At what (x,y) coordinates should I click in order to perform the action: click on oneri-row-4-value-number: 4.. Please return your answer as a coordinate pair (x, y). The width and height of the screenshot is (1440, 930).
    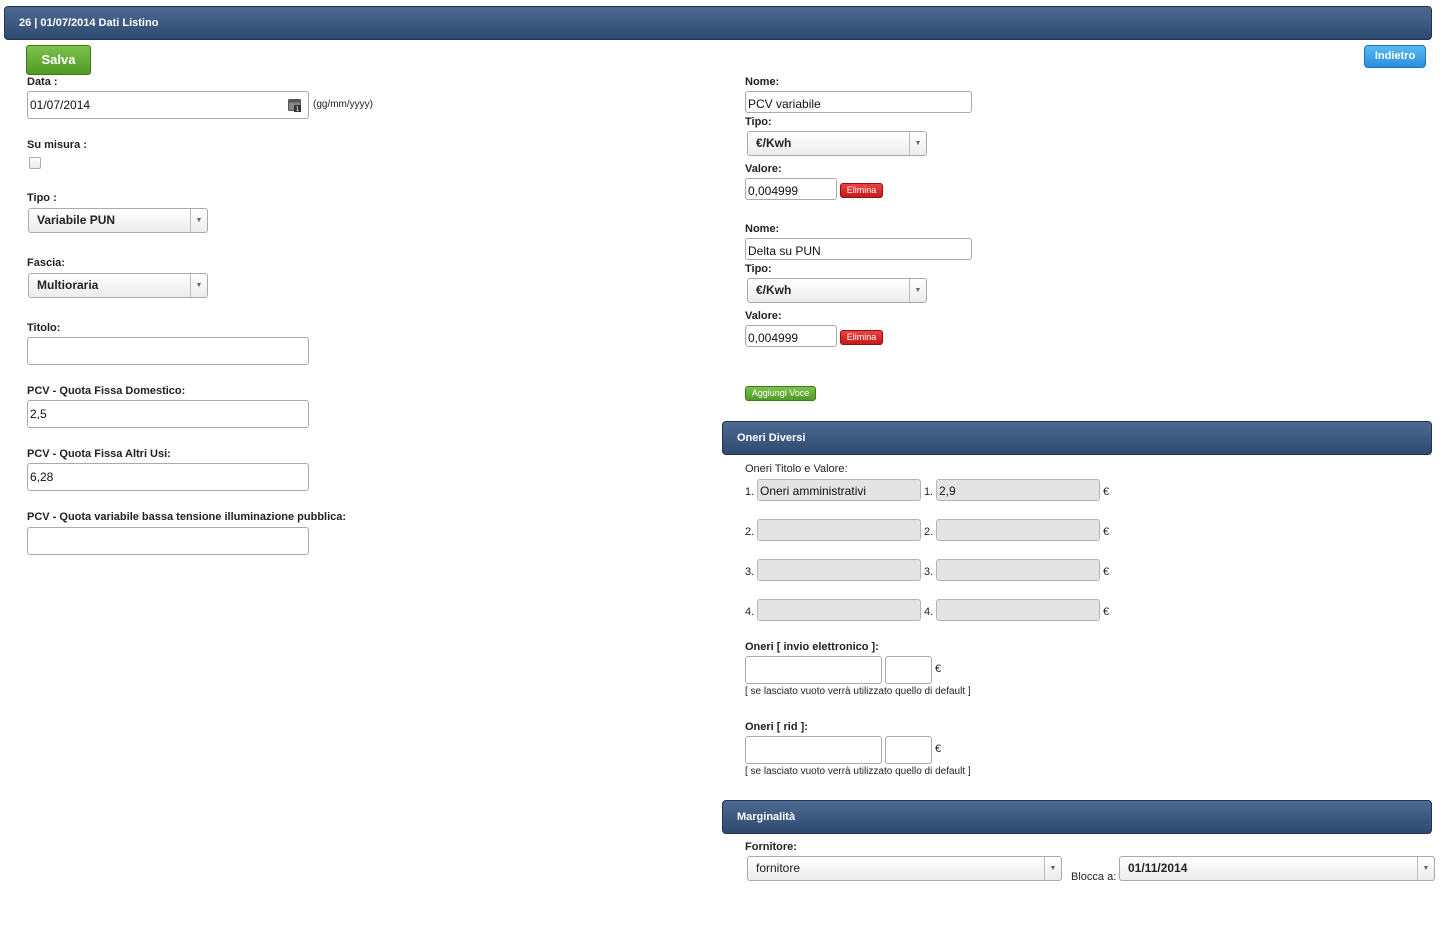
    Looking at the image, I should click on (929, 612).